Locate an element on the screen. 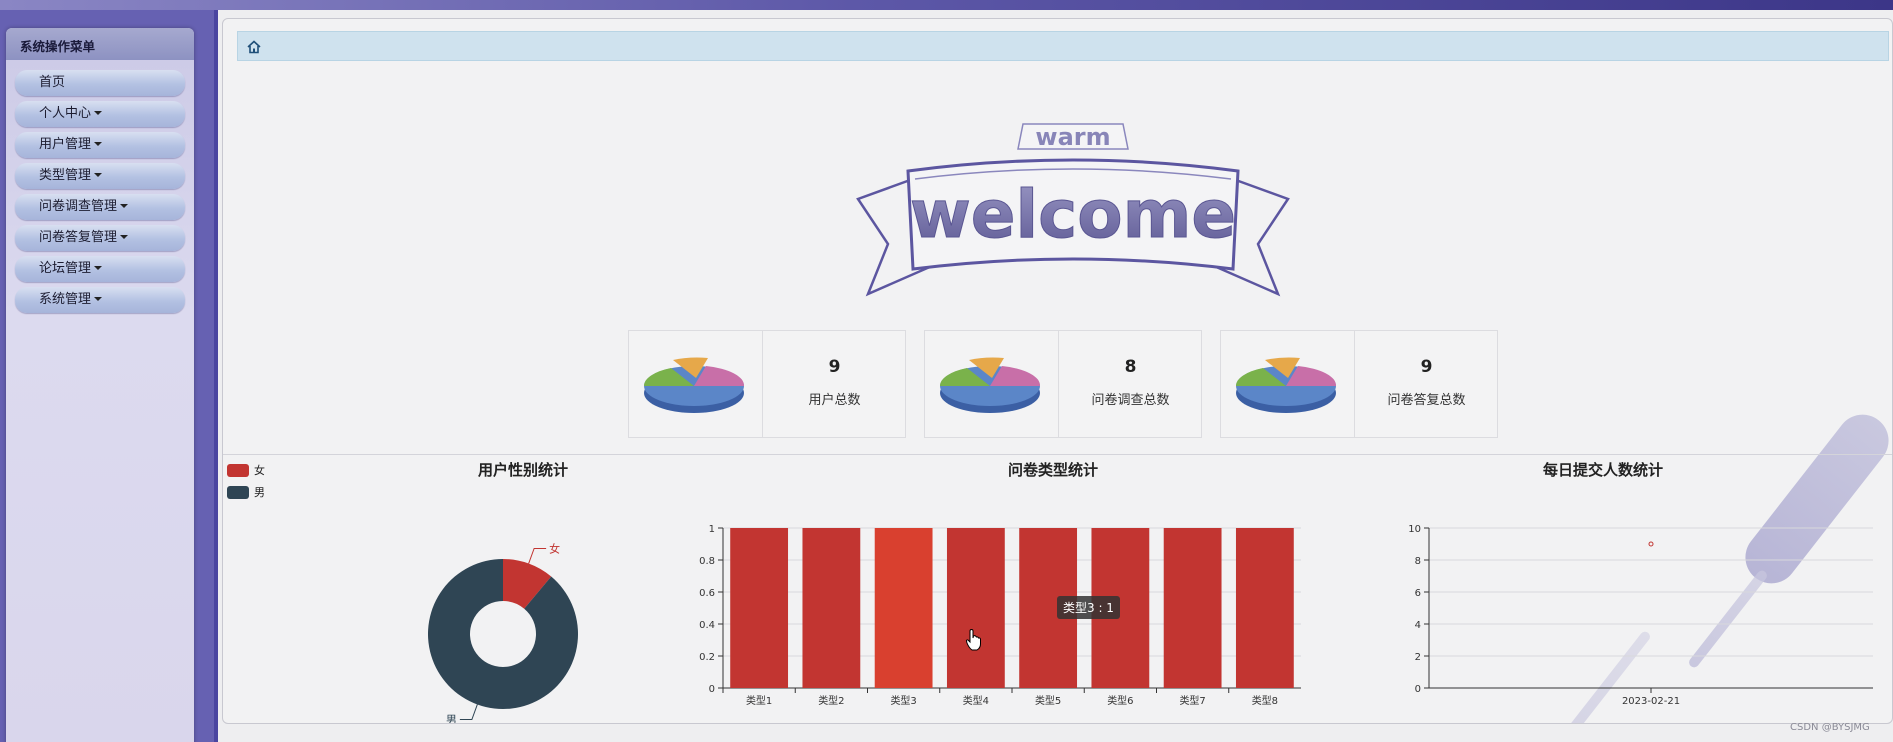 The width and height of the screenshot is (1893, 742). sidebar-item-type-management: 类型管理 is located at coordinates (100, 176).